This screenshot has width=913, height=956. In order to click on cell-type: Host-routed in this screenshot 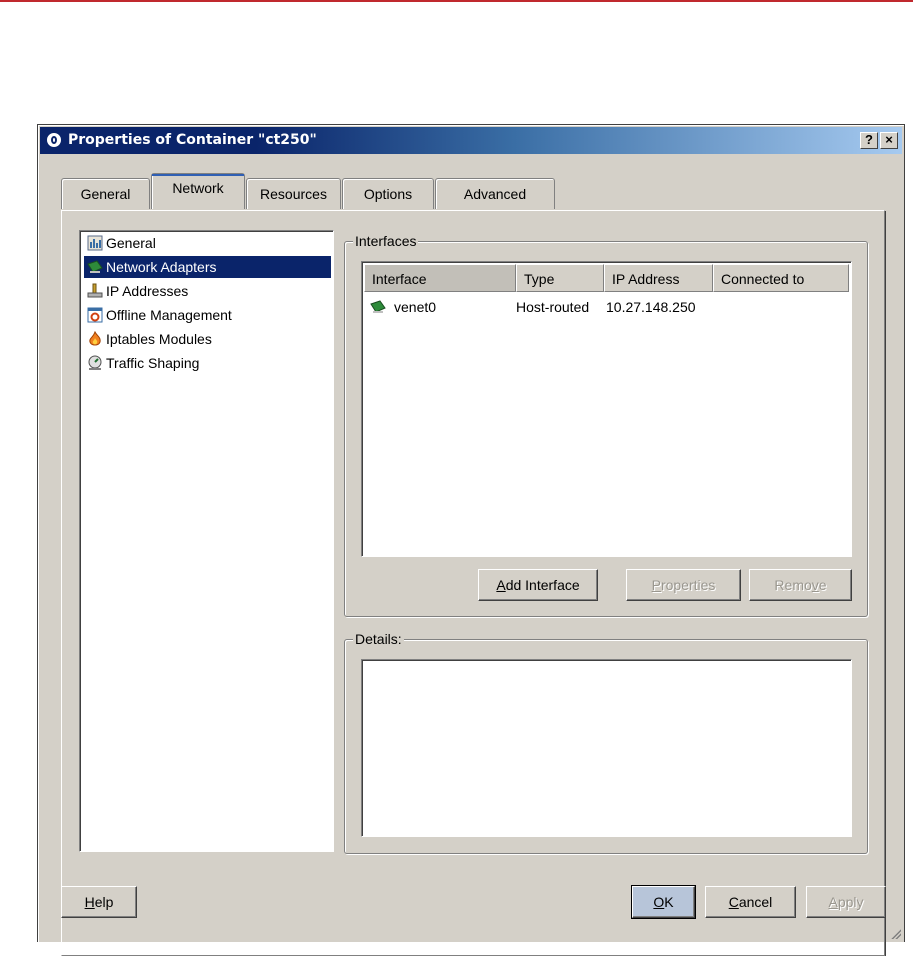, I will do `click(553, 307)`.